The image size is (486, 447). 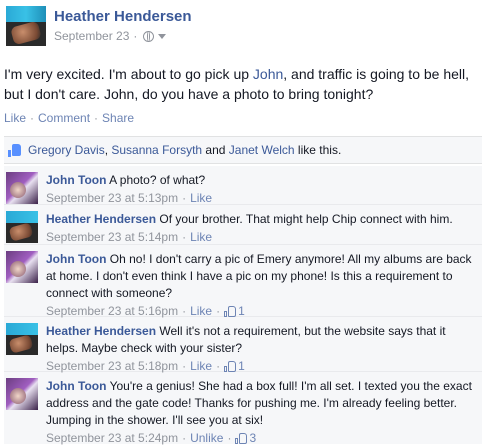 What do you see at coordinates (64, 118) in the screenshot?
I see `comment-link: Comment` at bounding box center [64, 118].